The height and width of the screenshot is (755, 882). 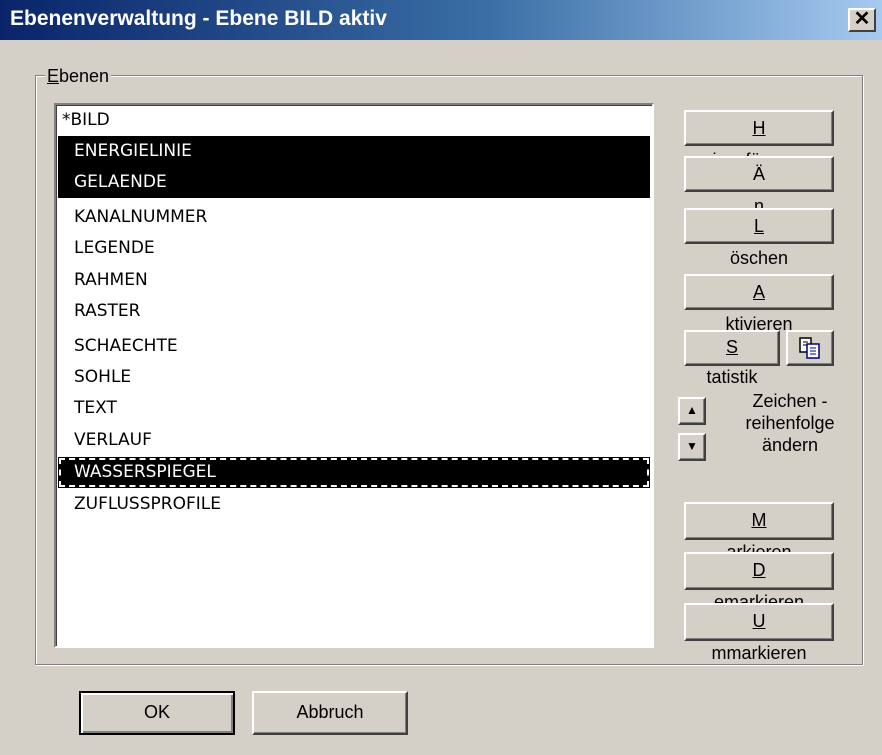 I want to click on draw-order-label: Zeichen - reihenfolge ändern, so click(x=790, y=423).